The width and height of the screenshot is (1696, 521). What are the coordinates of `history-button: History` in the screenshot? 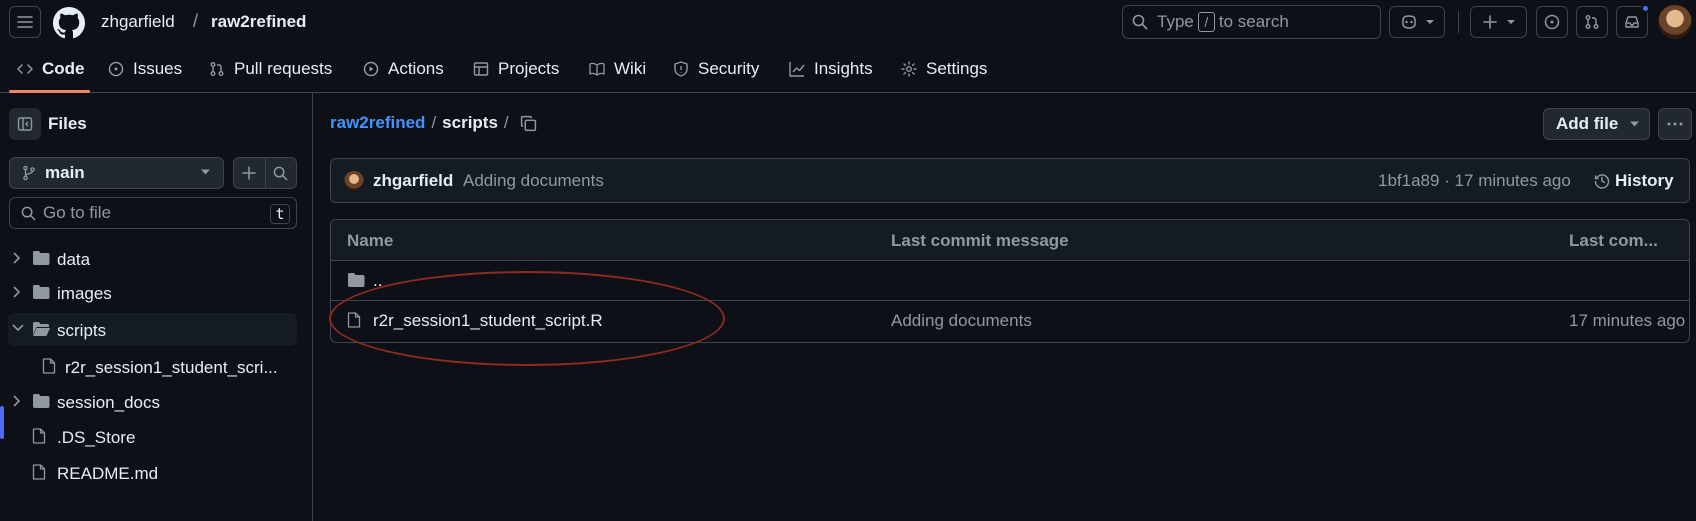 It's located at (1634, 181).